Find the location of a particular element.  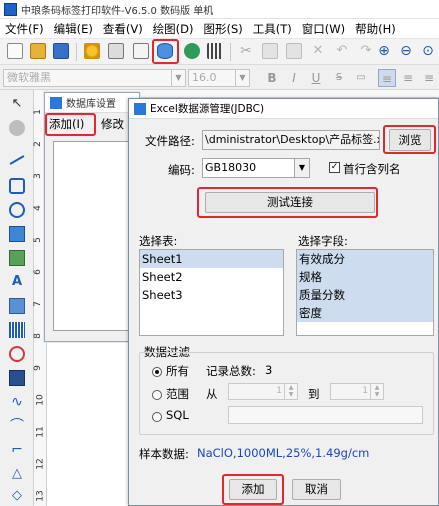

range-to-label: 到 is located at coordinates (314, 394).